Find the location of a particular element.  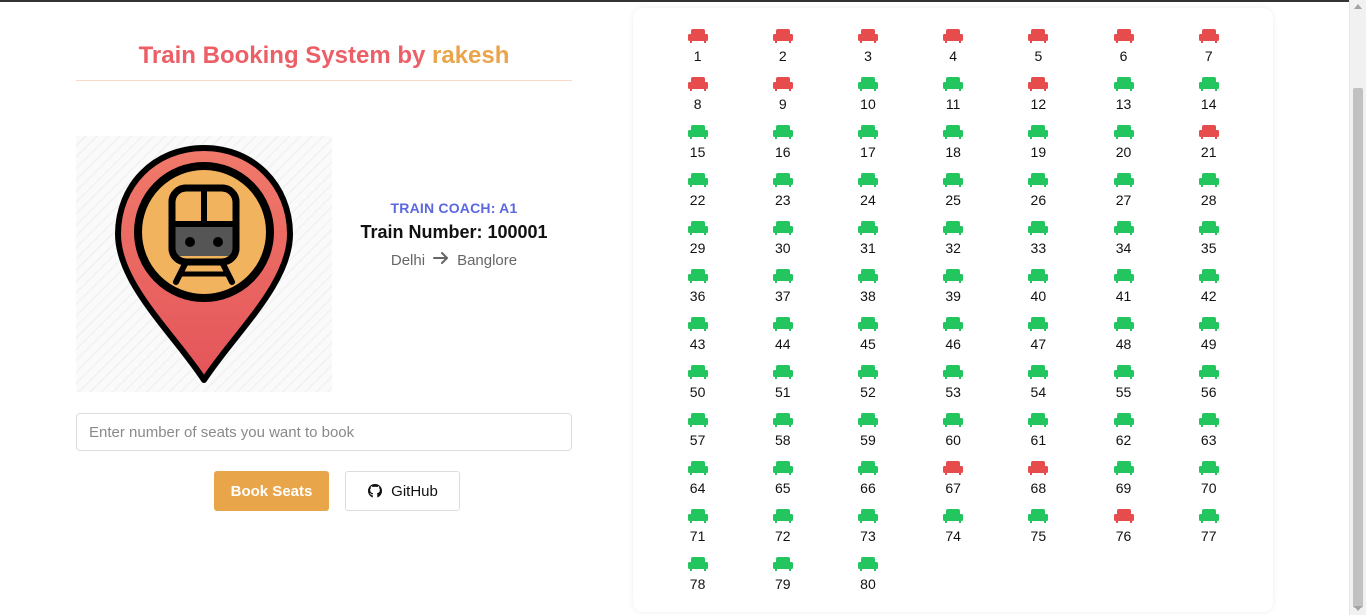

seat-48: 48 is located at coordinates (1123, 340).